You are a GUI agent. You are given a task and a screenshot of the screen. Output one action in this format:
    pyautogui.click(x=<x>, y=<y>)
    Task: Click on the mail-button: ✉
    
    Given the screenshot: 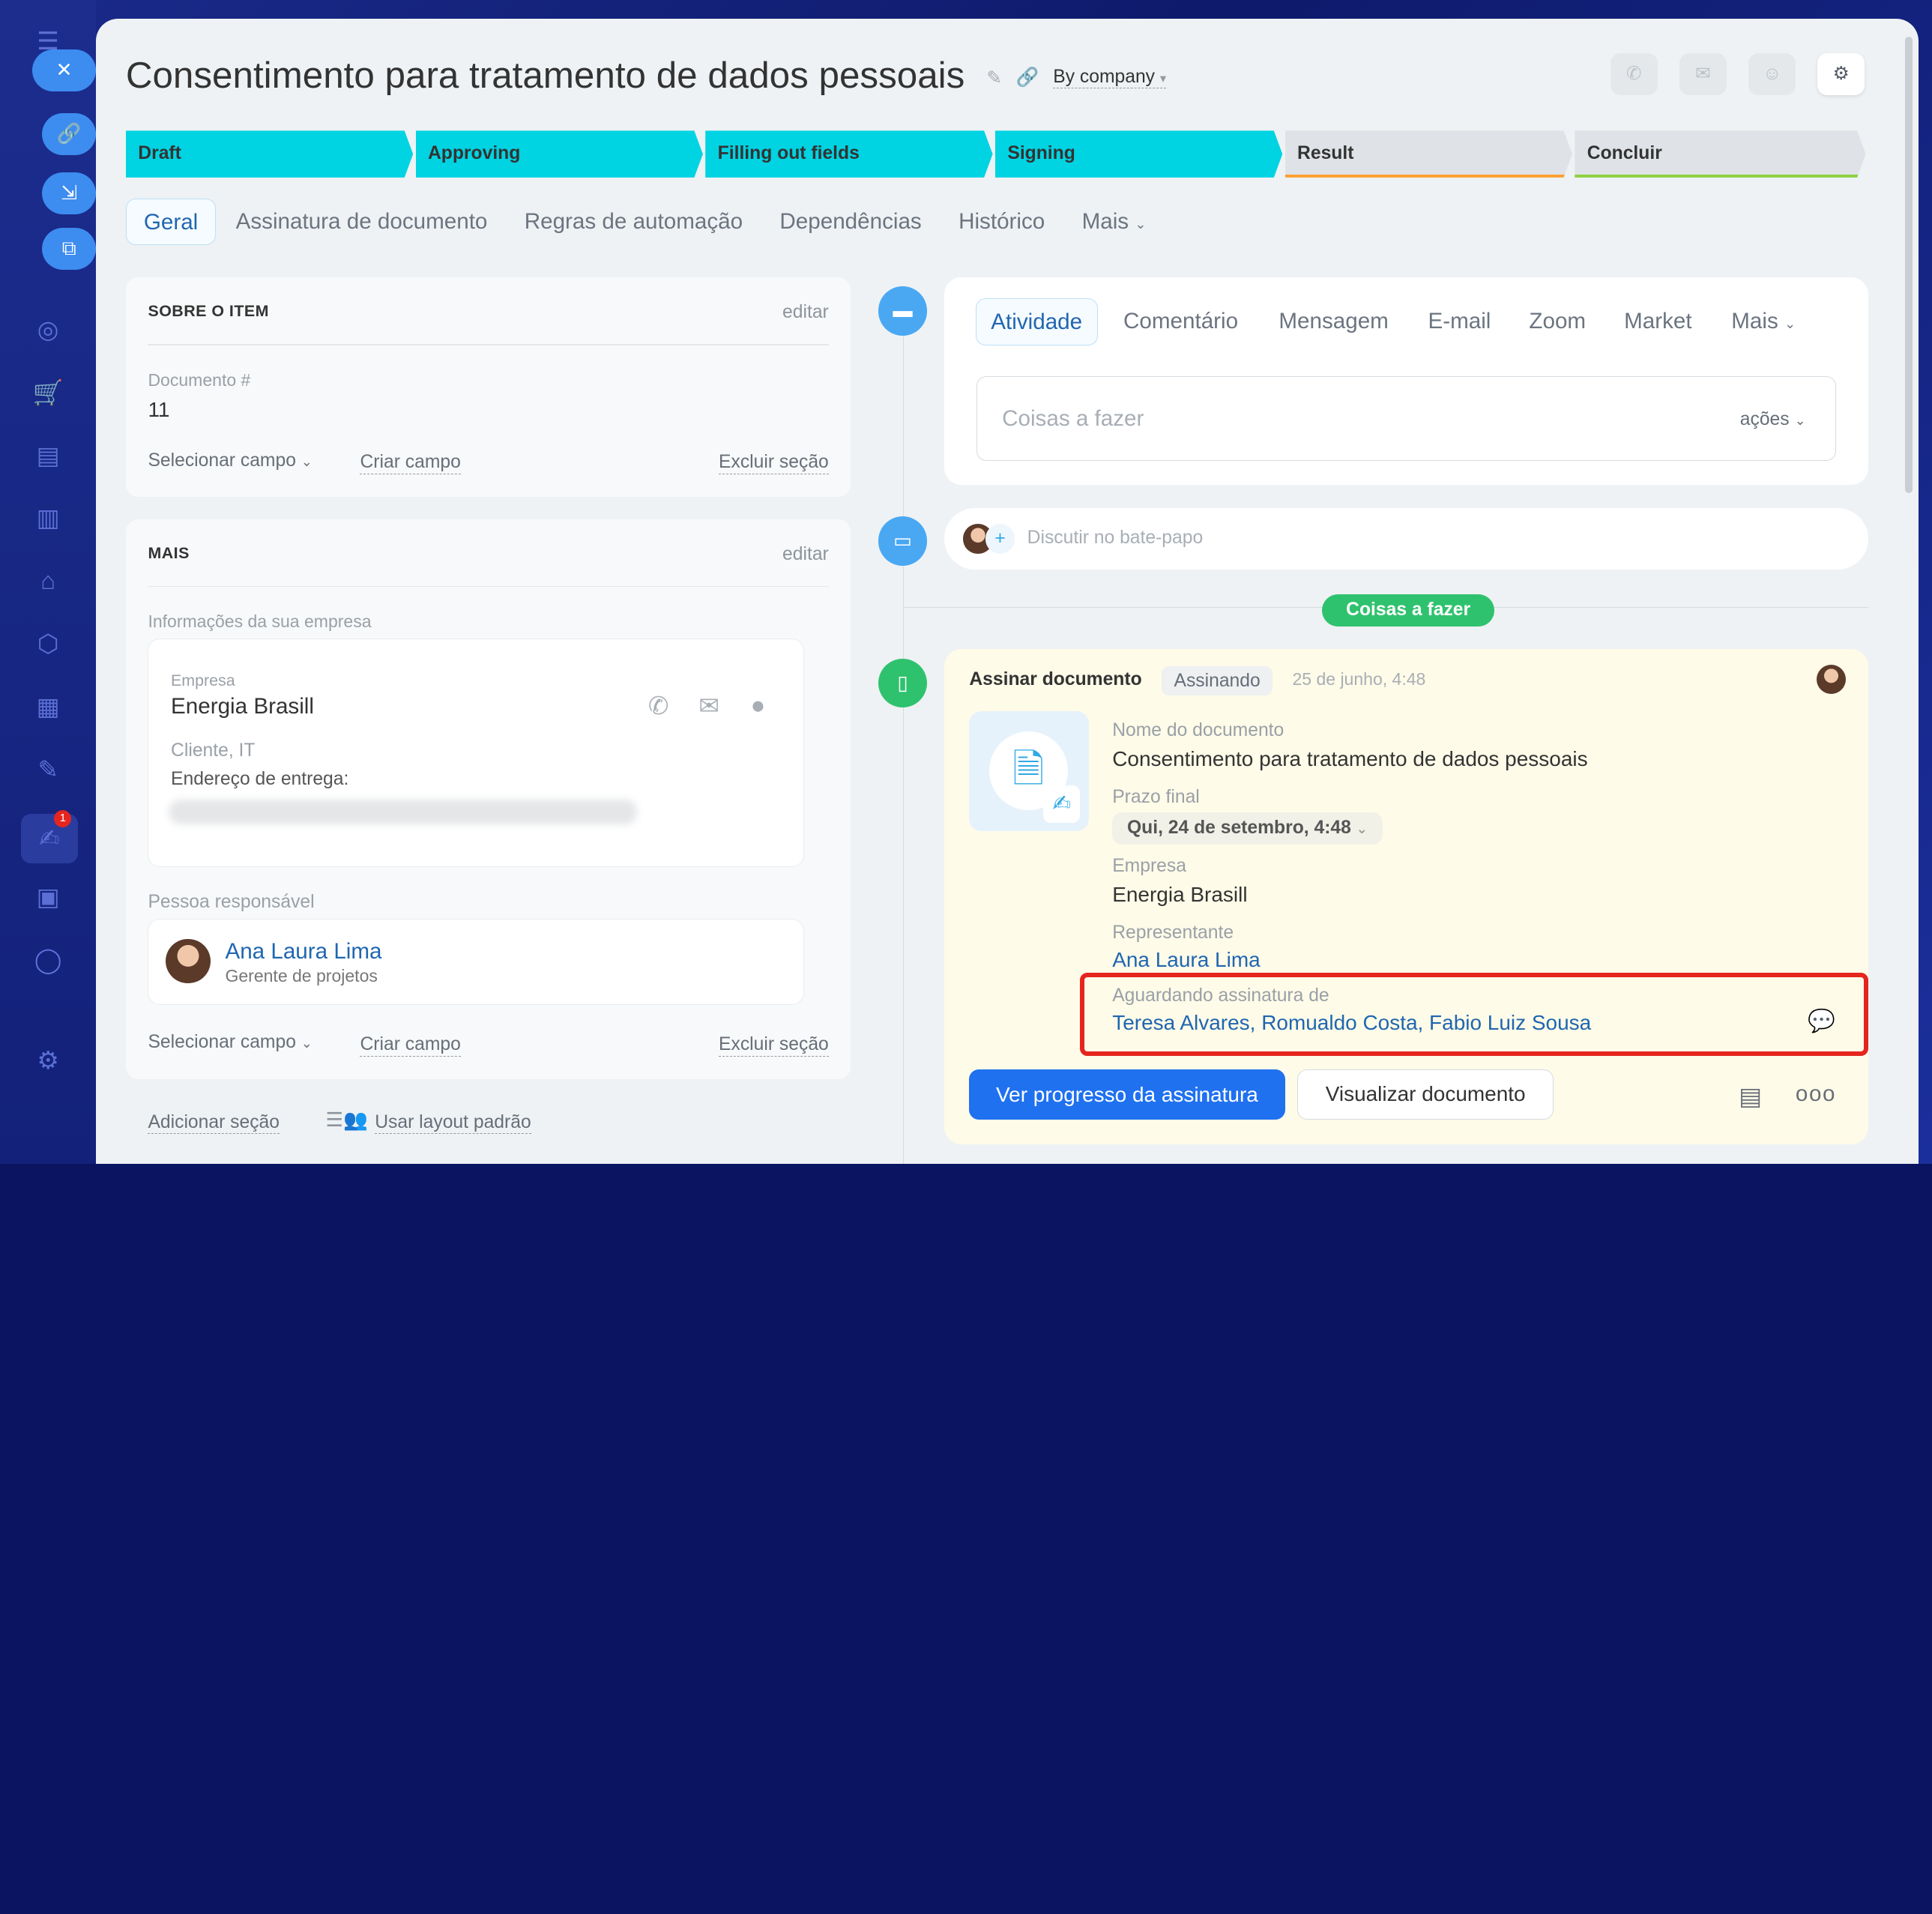 What is the action you would take?
    pyautogui.click(x=1703, y=73)
    